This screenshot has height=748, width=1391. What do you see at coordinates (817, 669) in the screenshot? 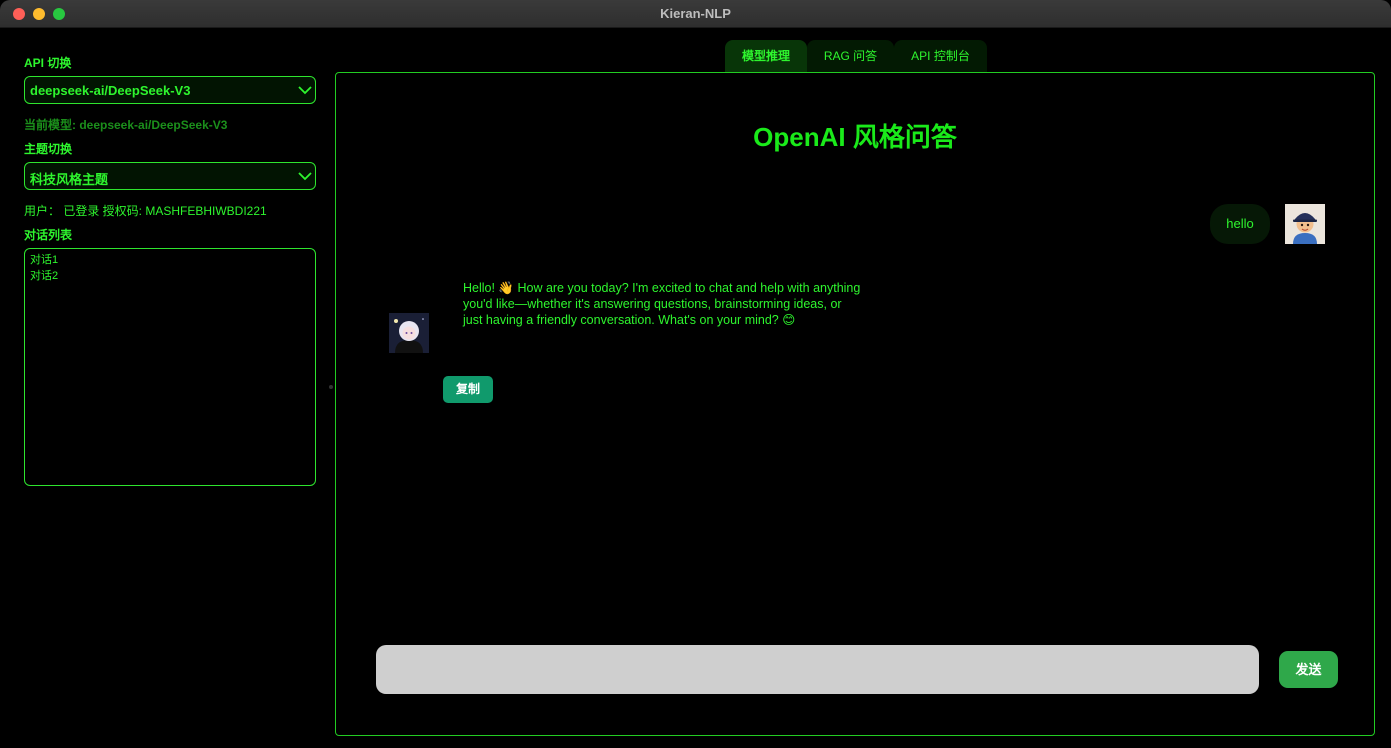
I see `chat-input` at bounding box center [817, 669].